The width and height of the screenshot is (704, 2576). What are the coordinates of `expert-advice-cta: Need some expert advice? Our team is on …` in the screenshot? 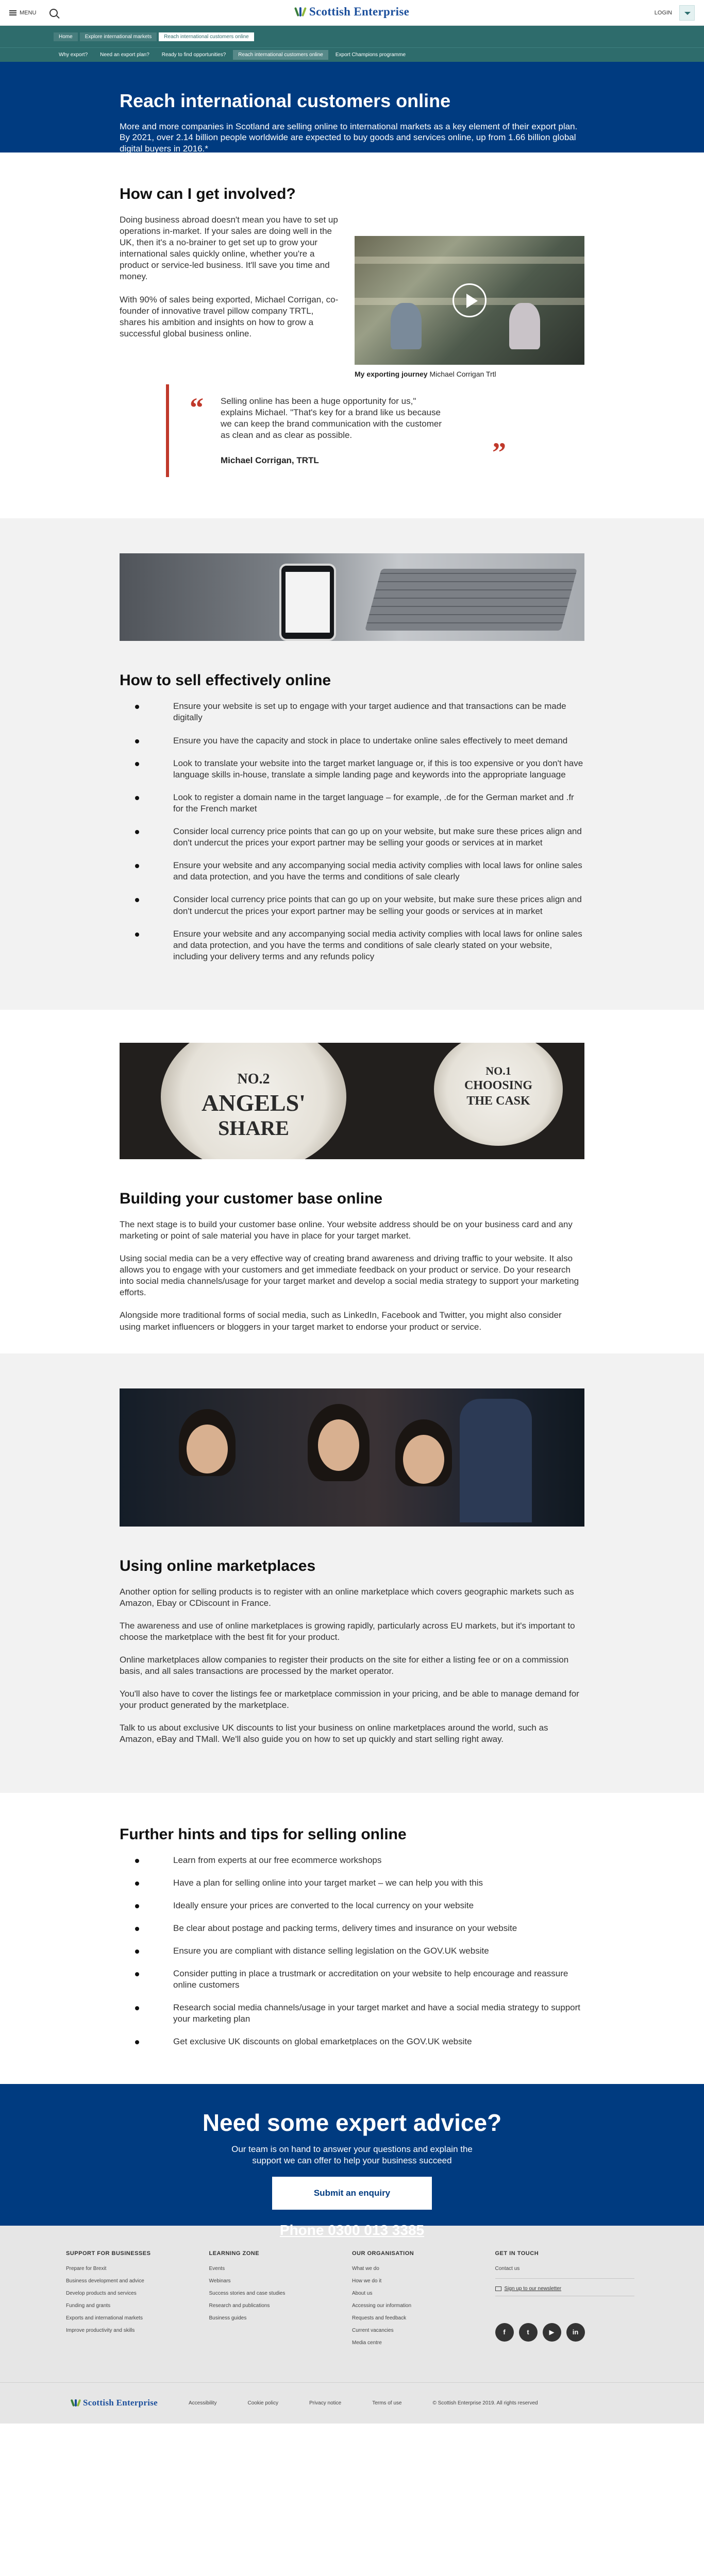 It's located at (352, 2160).